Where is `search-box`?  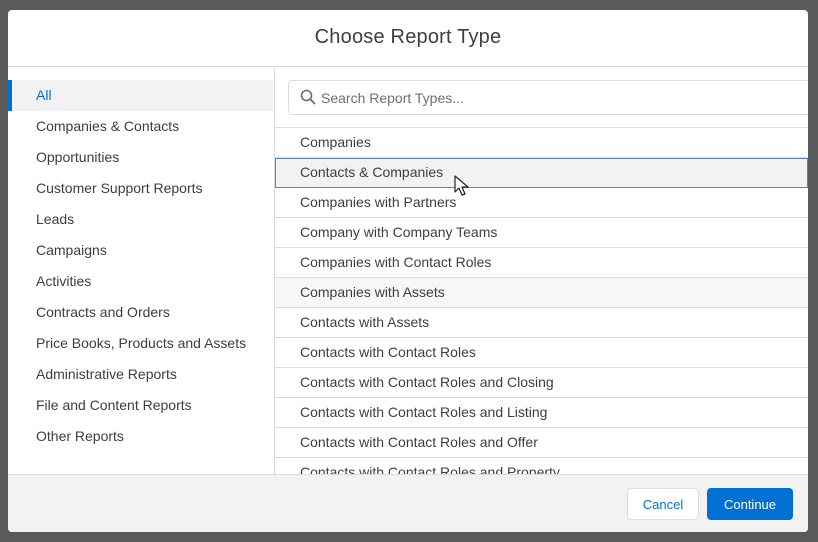
search-box is located at coordinates (548, 97).